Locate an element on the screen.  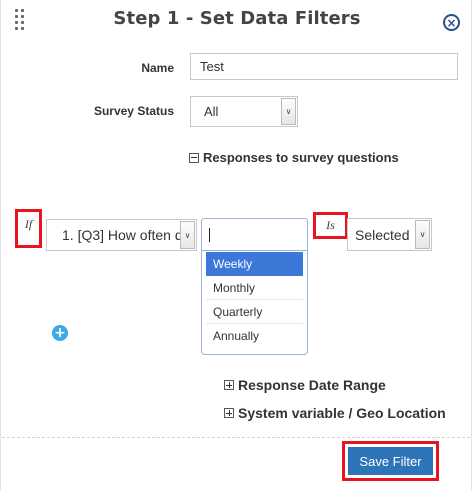
is-keyword: Is is located at coordinates (330, 225).